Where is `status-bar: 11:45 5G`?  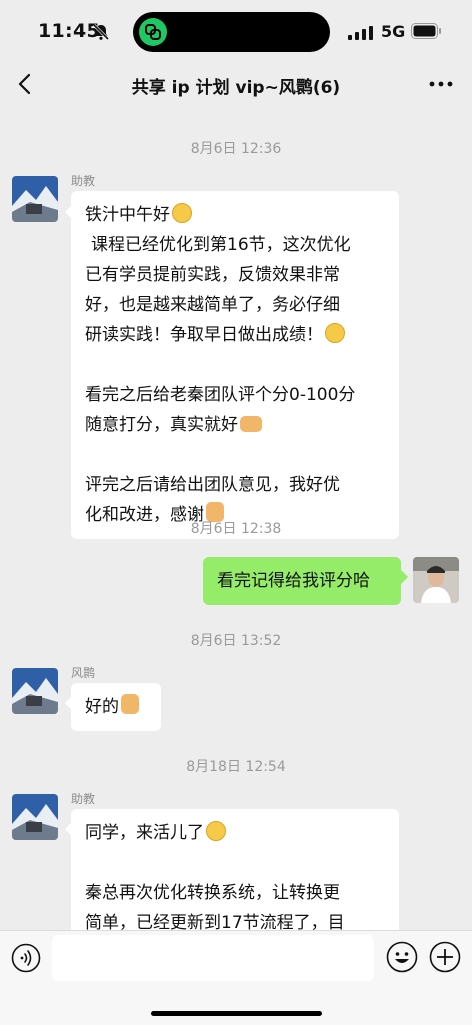
status-bar: 11:45 5G is located at coordinates (236, 31).